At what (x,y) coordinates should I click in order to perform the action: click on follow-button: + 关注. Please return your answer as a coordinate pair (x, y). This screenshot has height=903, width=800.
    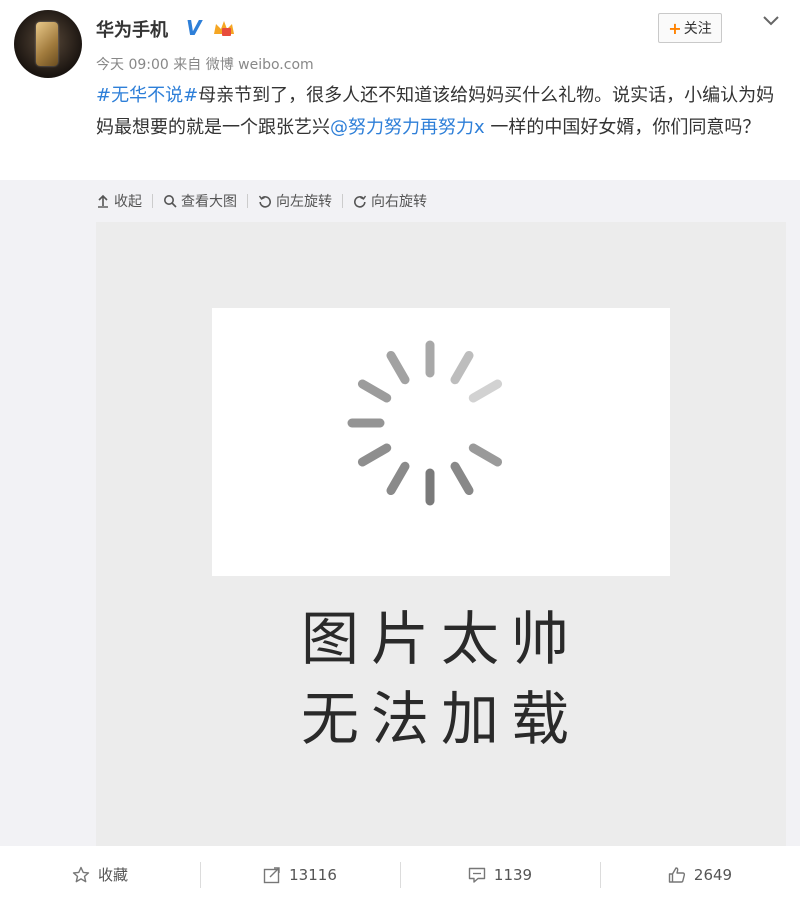
    Looking at the image, I should click on (690, 28).